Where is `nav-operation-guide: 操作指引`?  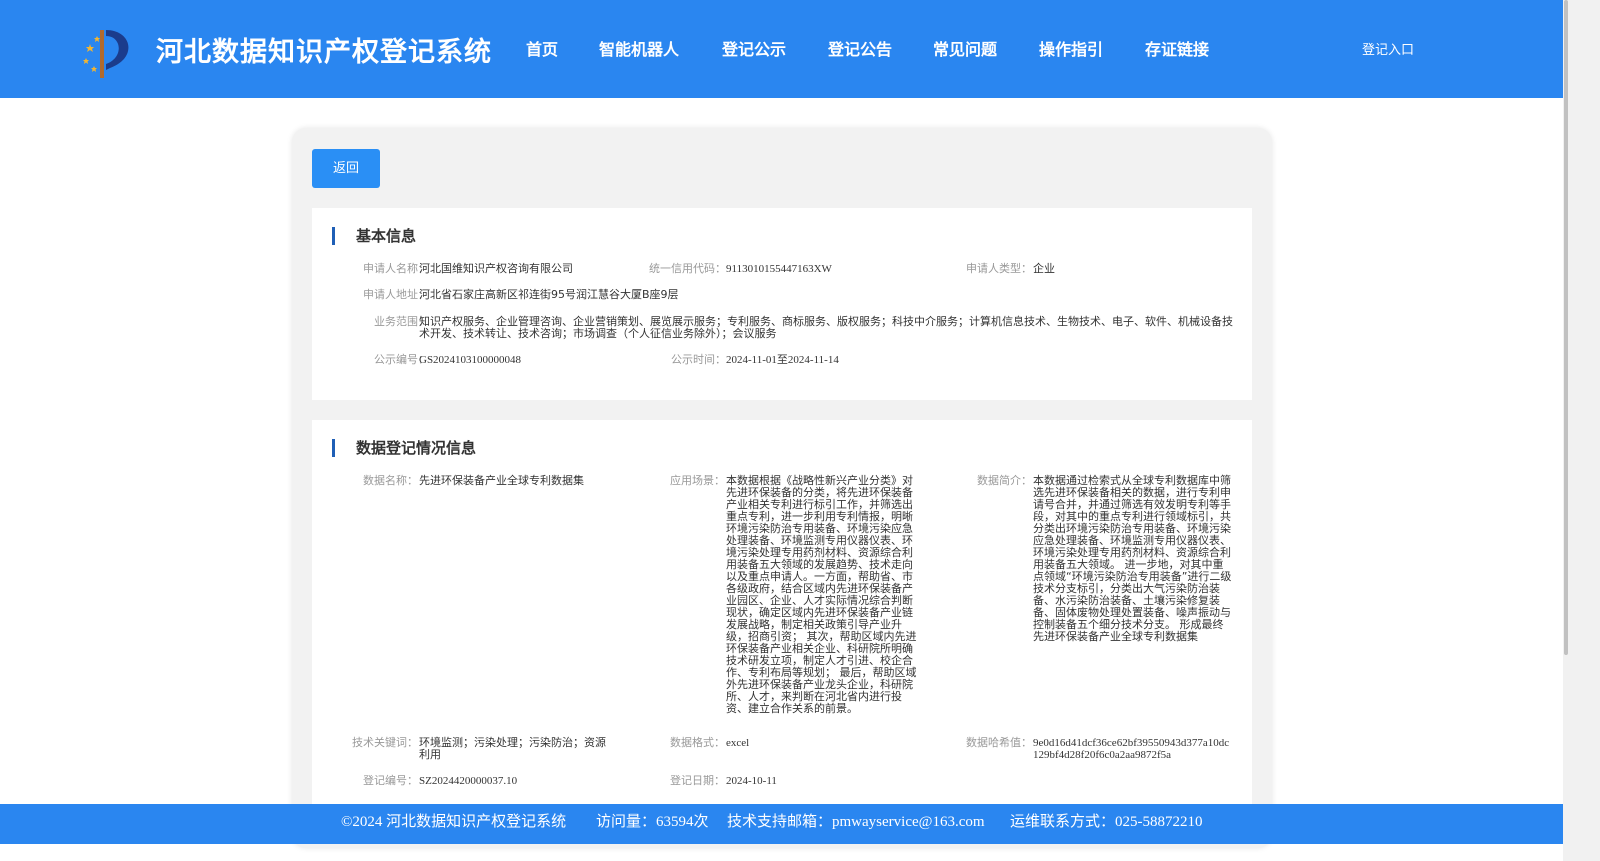
nav-operation-guide: 操作指引 is located at coordinates (1071, 48).